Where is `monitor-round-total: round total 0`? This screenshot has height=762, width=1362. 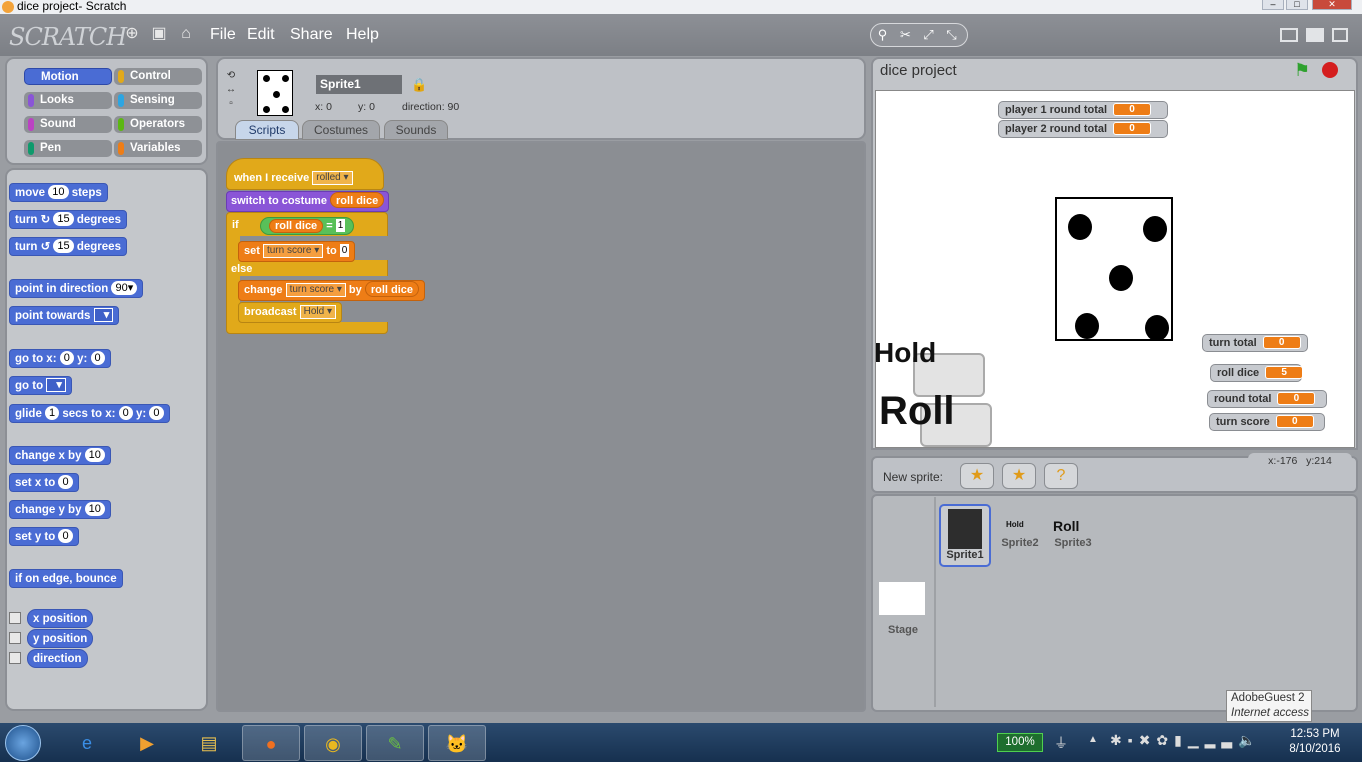 monitor-round-total: round total 0 is located at coordinates (1267, 399).